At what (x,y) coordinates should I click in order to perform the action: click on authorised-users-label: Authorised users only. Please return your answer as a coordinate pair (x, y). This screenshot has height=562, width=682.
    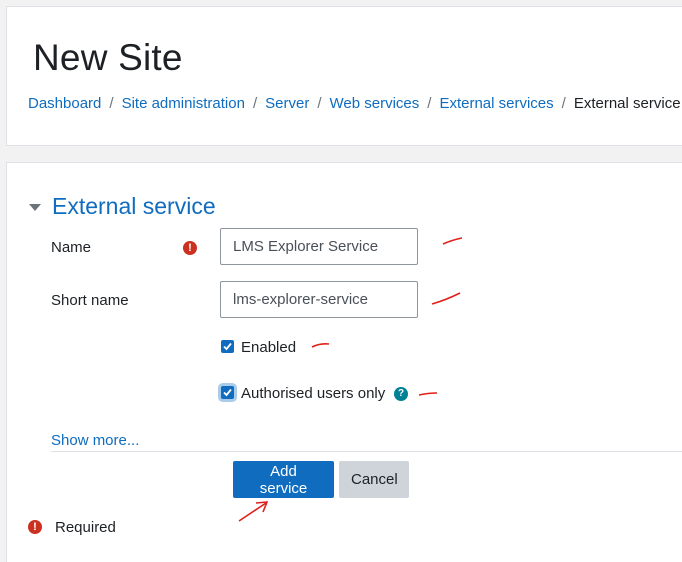
    Looking at the image, I should click on (313, 393).